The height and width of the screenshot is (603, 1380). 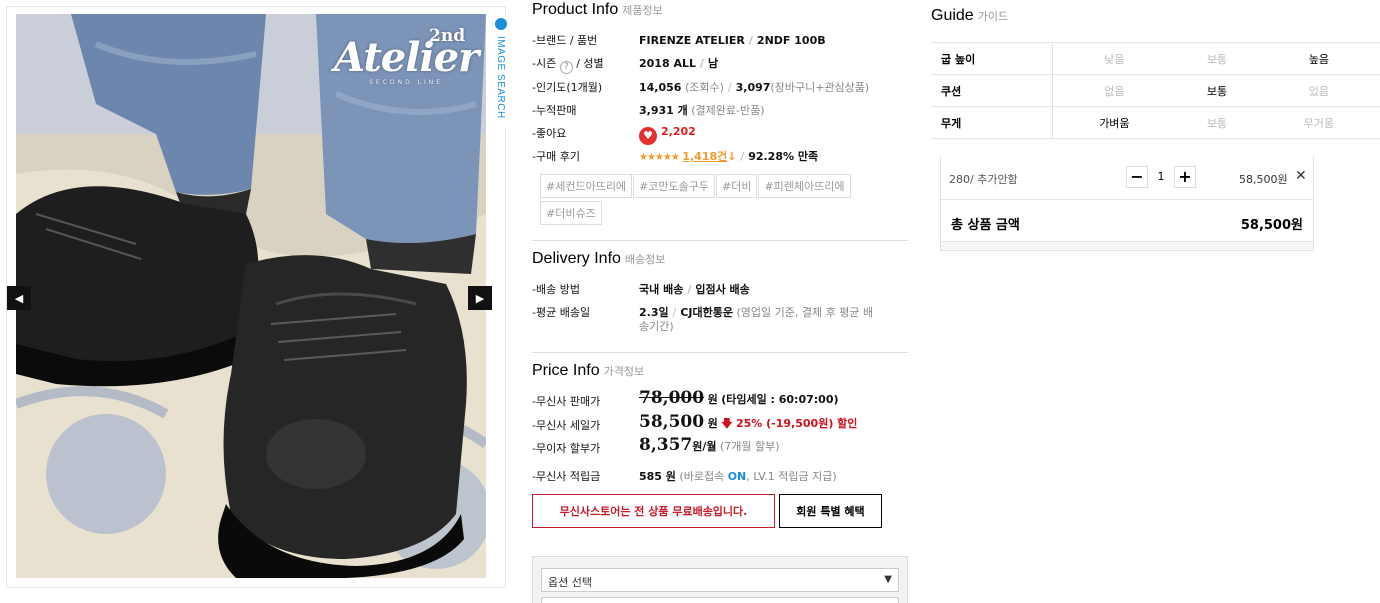 I want to click on delivery-avg-days: 2.3일, so click(x=654, y=312).